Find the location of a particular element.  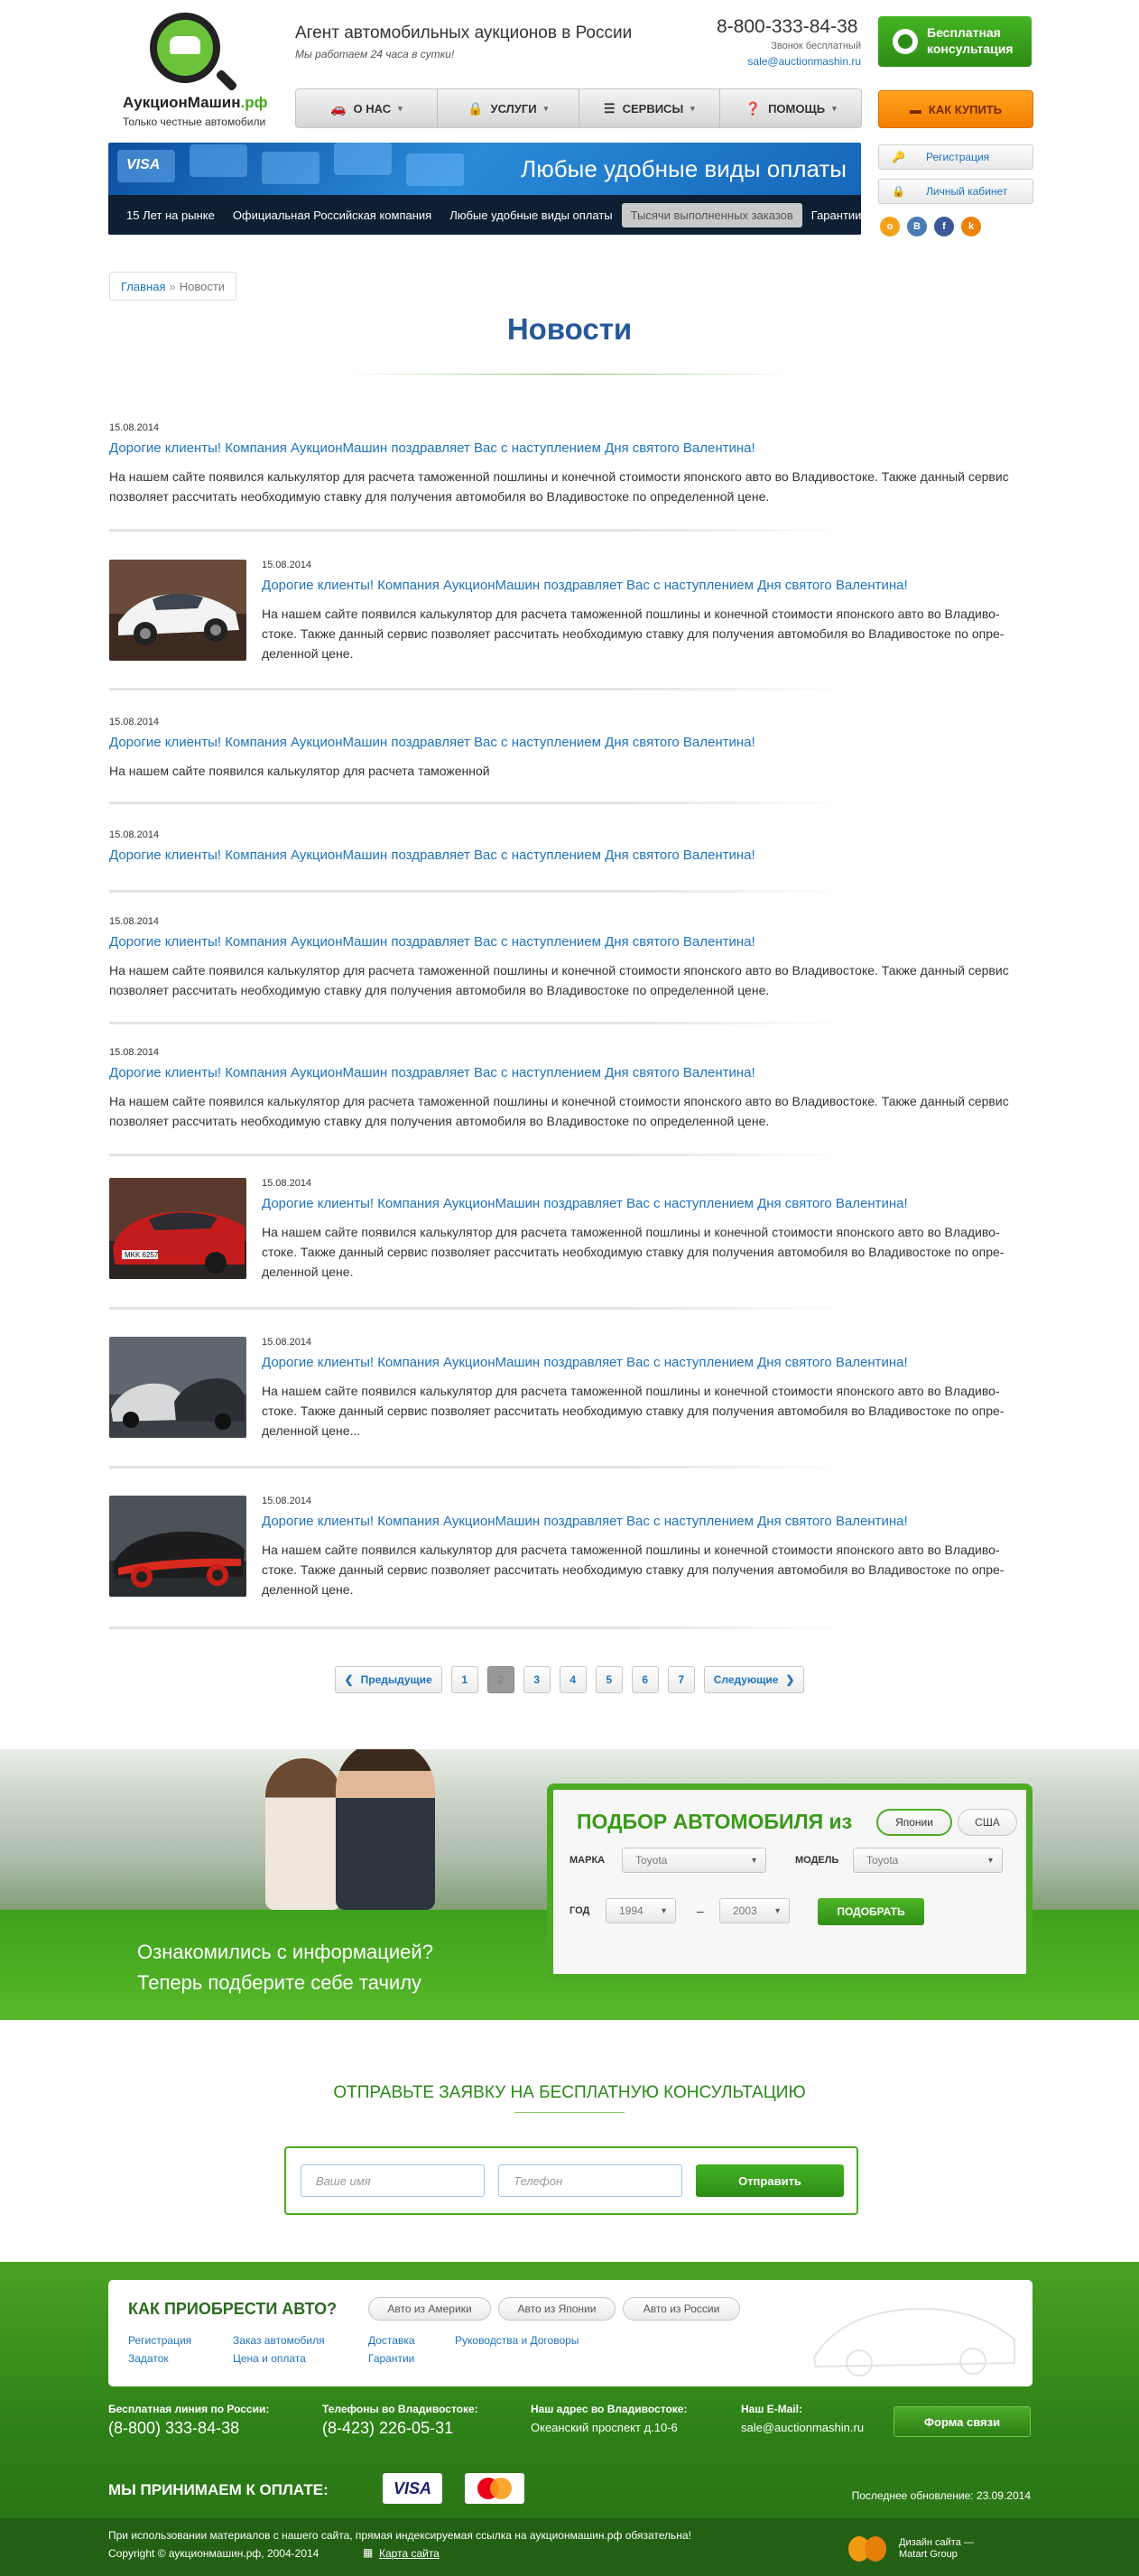

footer-link-contracts: Руководства и Договоры is located at coordinates (517, 2340).